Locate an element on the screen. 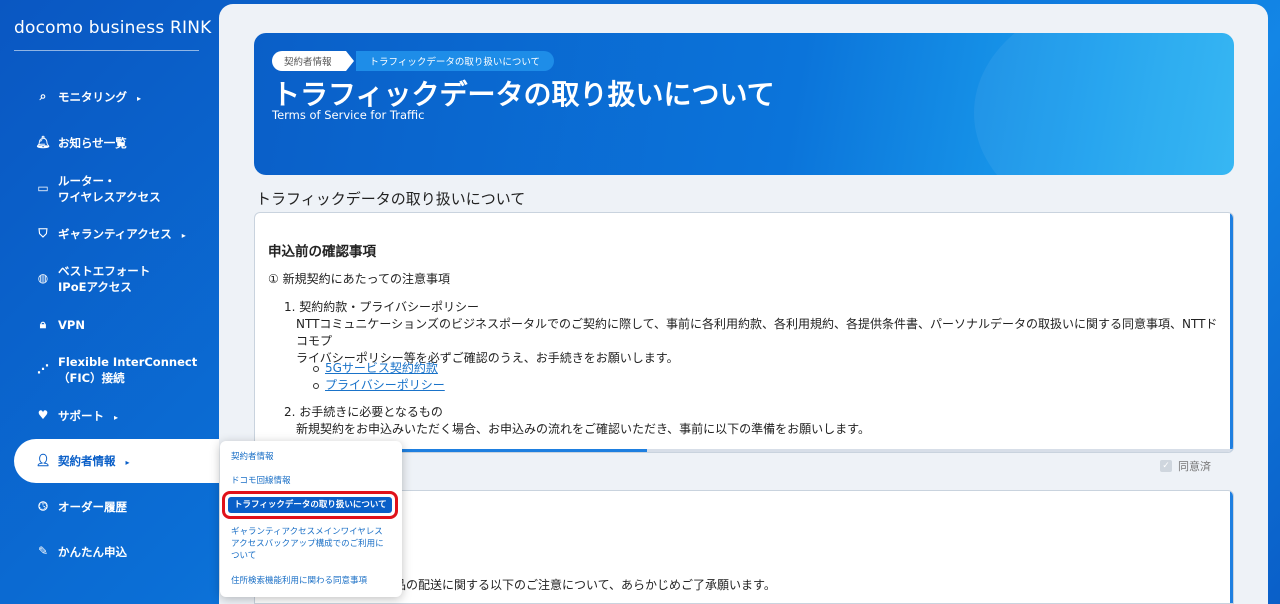 The height and width of the screenshot is (604, 1280). label-line: IPoEアクセス is located at coordinates (95, 287).